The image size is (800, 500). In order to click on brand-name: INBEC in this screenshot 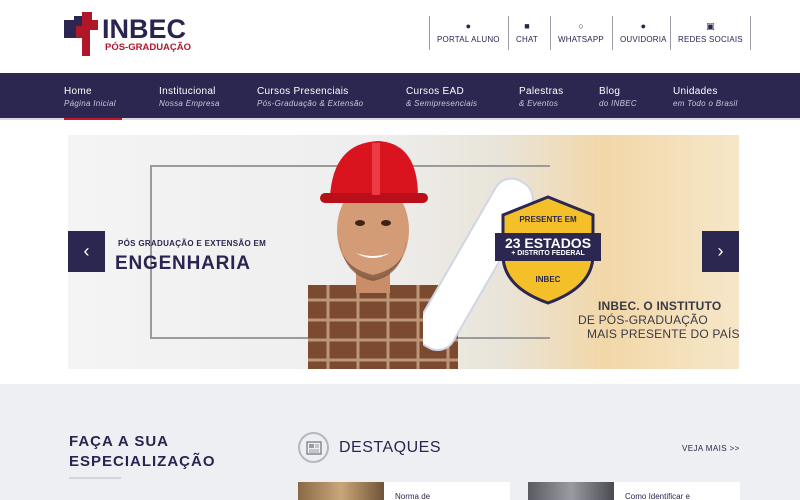, I will do `click(144, 29)`.